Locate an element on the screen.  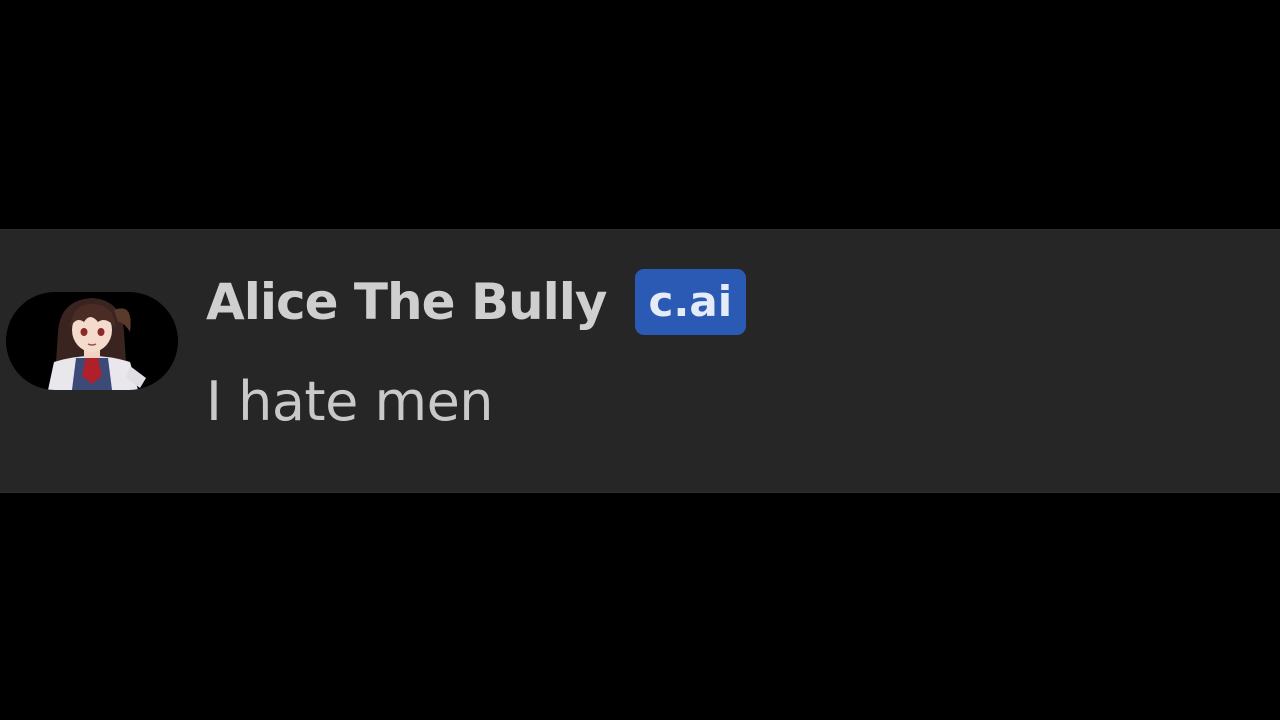
author-avatar is located at coordinates (92, 341).